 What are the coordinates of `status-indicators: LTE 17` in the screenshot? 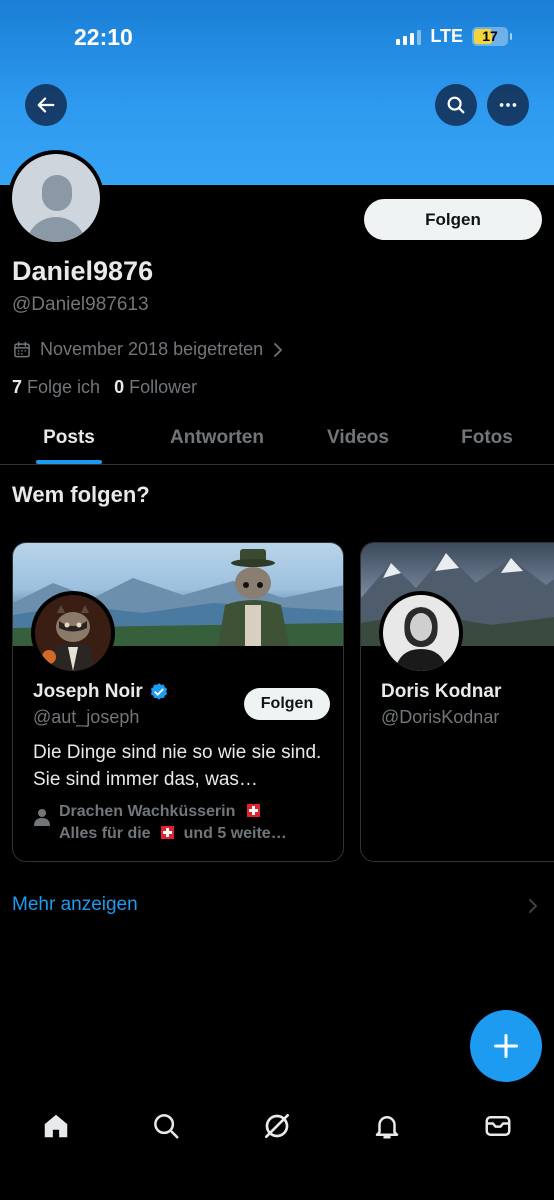 It's located at (454, 36).